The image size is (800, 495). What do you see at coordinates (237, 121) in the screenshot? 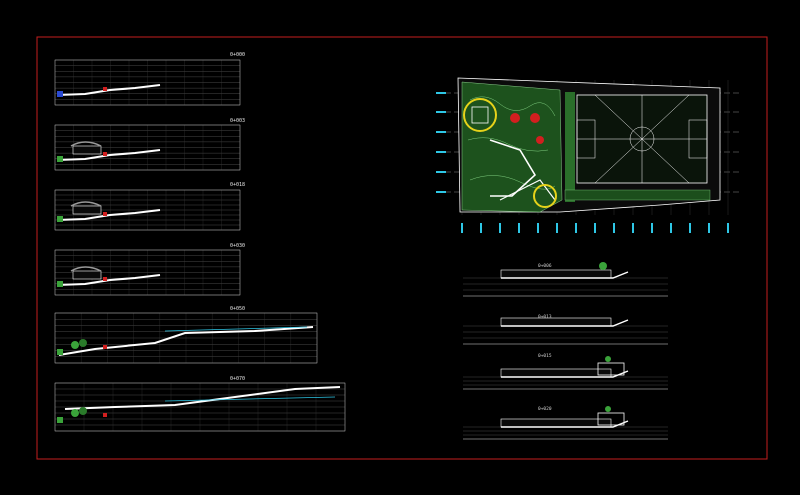
I see `section-label-1: 0+003` at bounding box center [237, 121].